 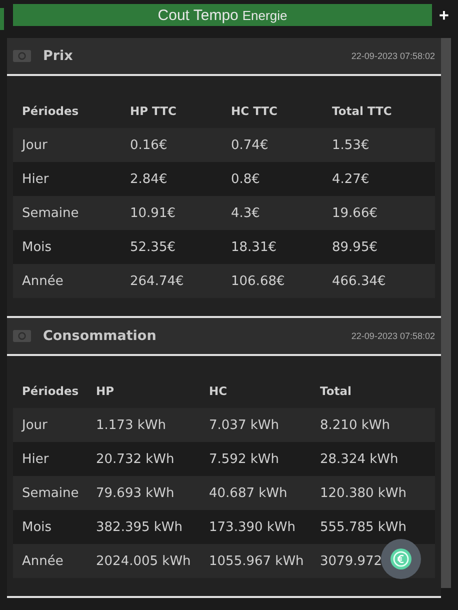 What do you see at coordinates (244, 459) in the screenshot?
I see `table-cell-text: 7.592 kWh` at bounding box center [244, 459].